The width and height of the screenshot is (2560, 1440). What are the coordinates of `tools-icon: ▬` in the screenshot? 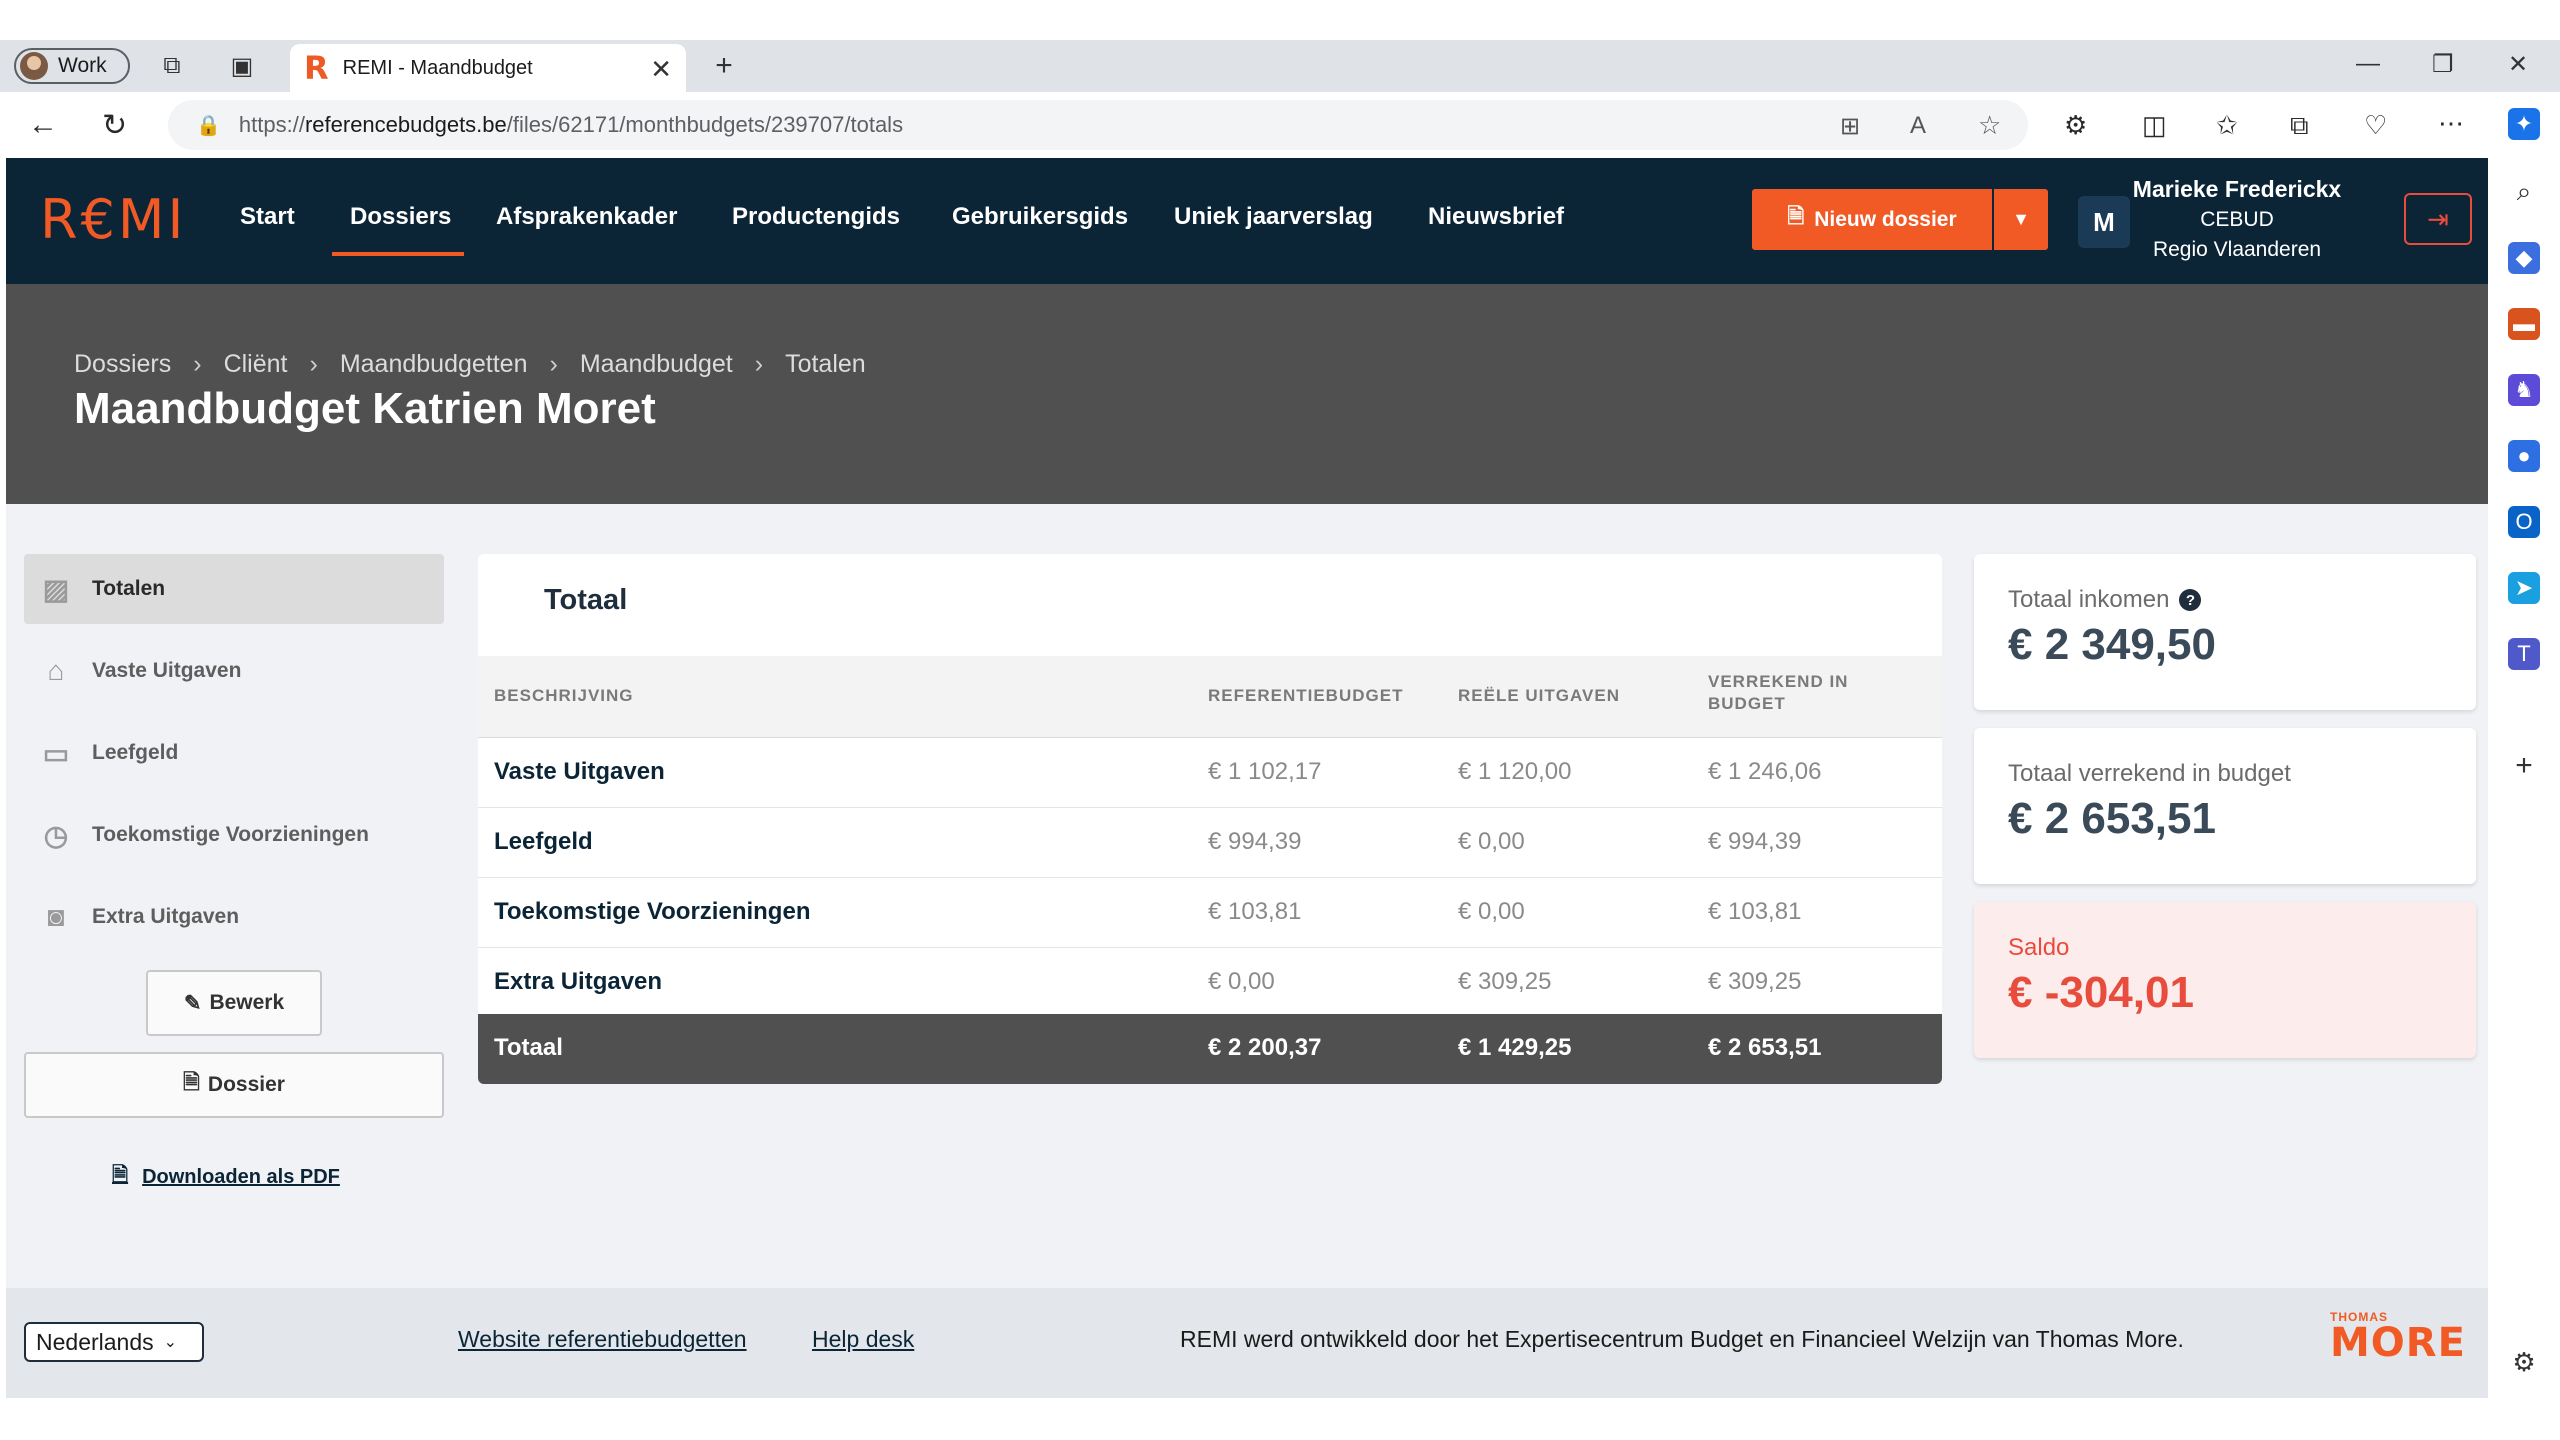 It's located at (2524, 324).